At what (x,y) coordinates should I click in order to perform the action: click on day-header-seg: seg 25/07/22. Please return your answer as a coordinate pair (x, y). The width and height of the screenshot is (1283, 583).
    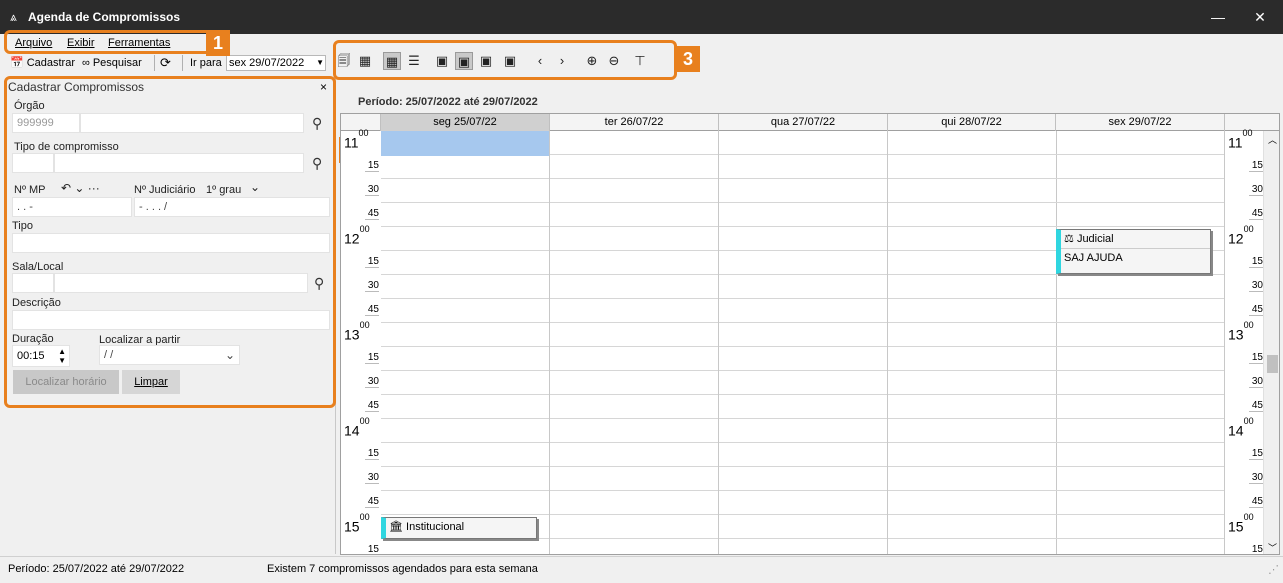
    Looking at the image, I should click on (465, 122).